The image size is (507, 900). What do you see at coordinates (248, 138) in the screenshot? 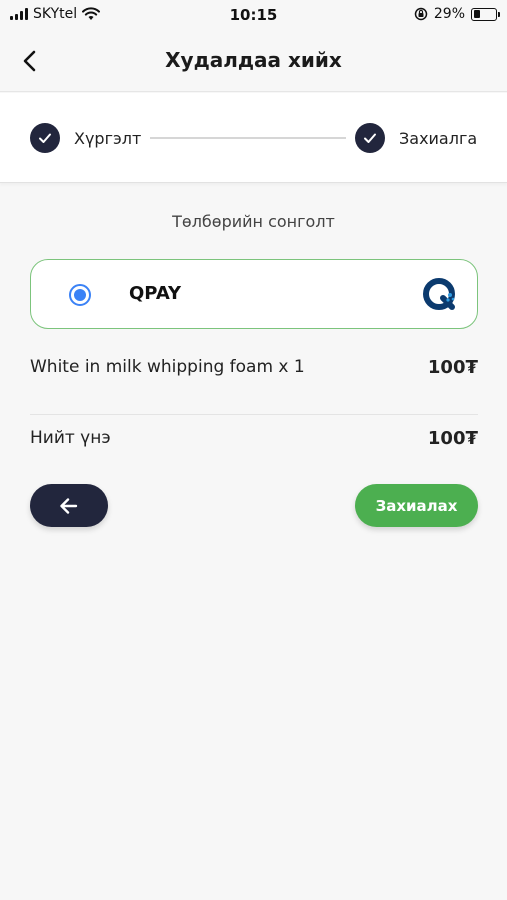
I see `step-connector` at bounding box center [248, 138].